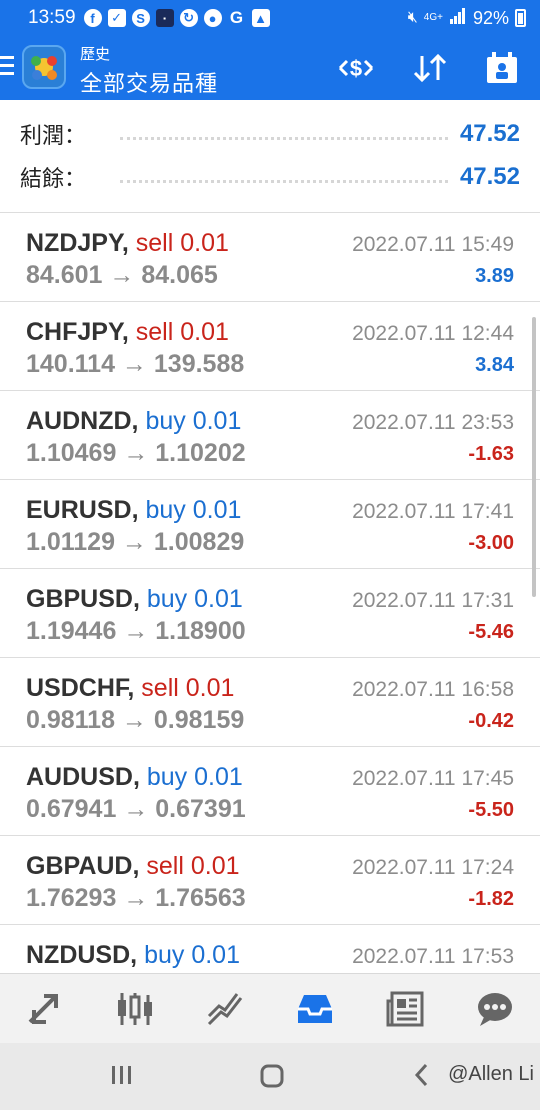 The width and height of the screenshot is (540, 1110). I want to click on network-type: 4G+, so click(433, 17).